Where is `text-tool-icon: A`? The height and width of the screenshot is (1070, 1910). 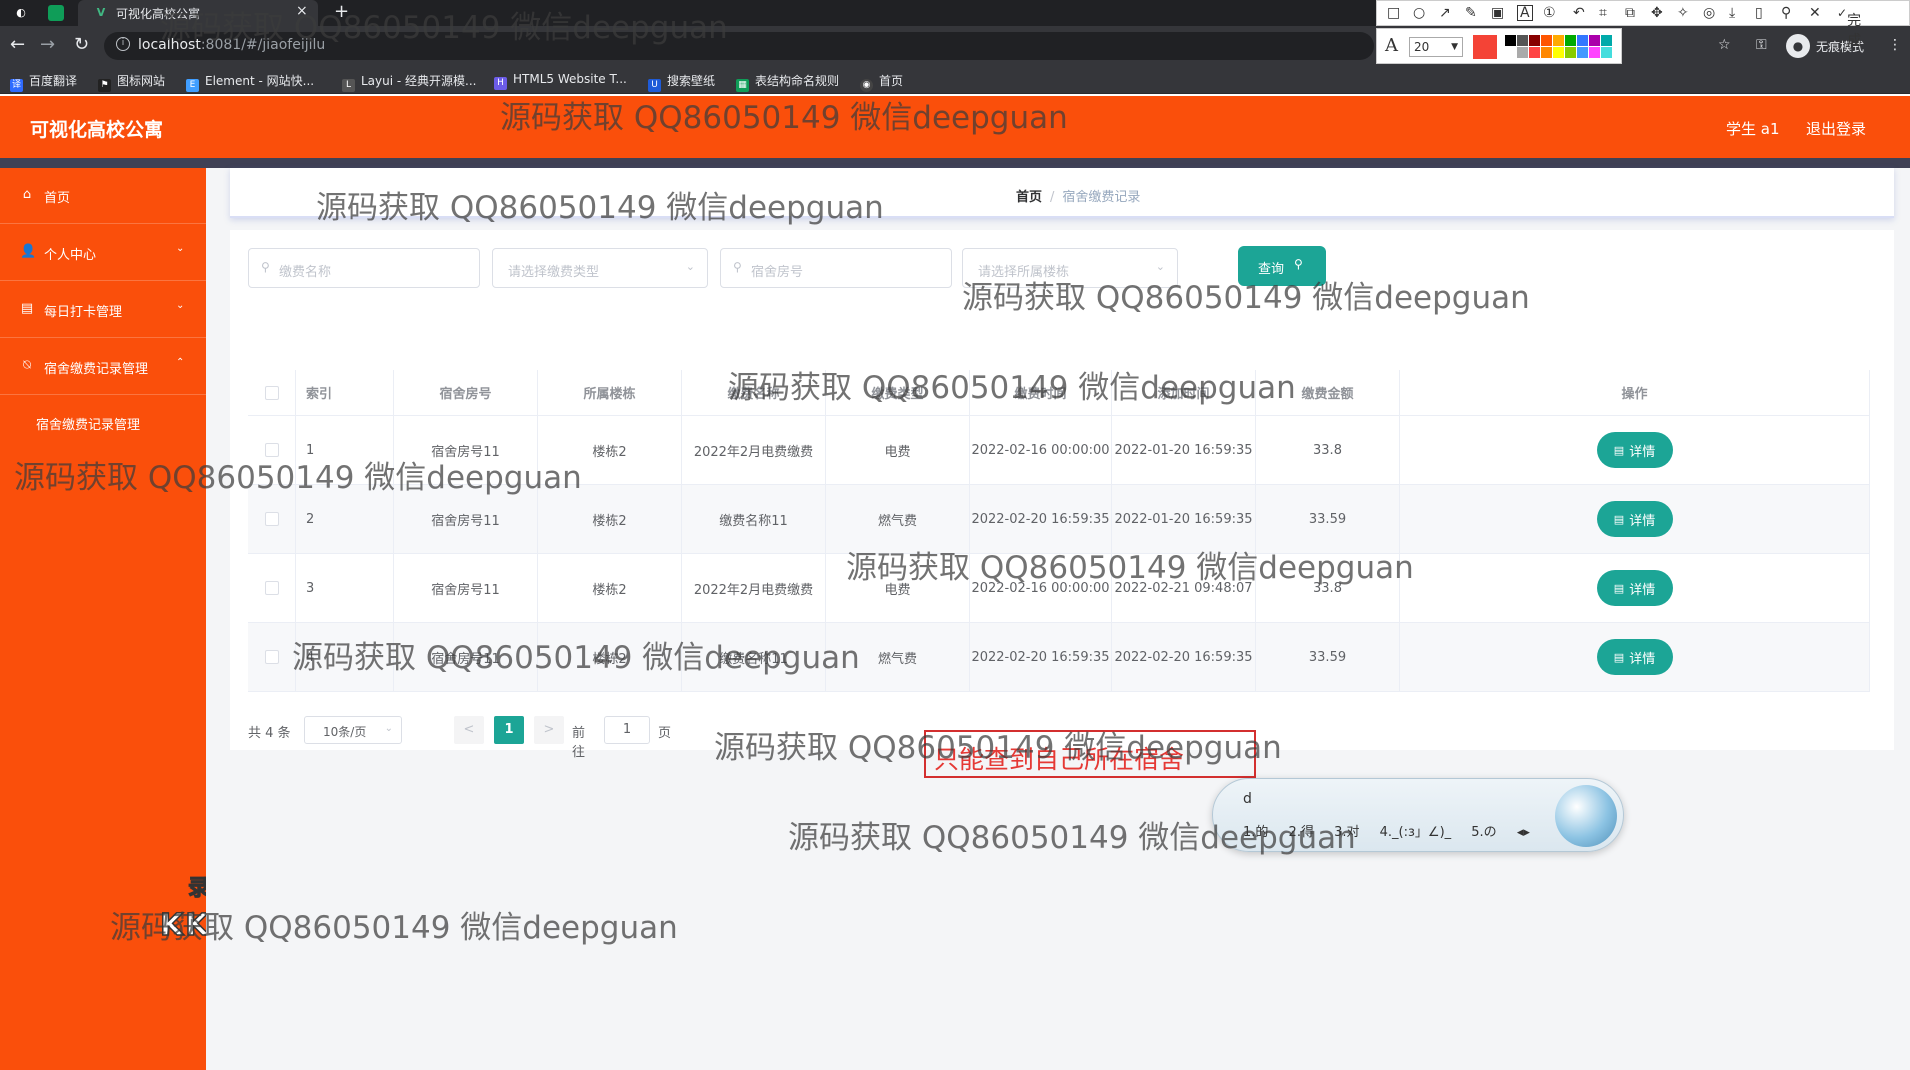 text-tool-icon: A is located at coordinates (1525, 13).